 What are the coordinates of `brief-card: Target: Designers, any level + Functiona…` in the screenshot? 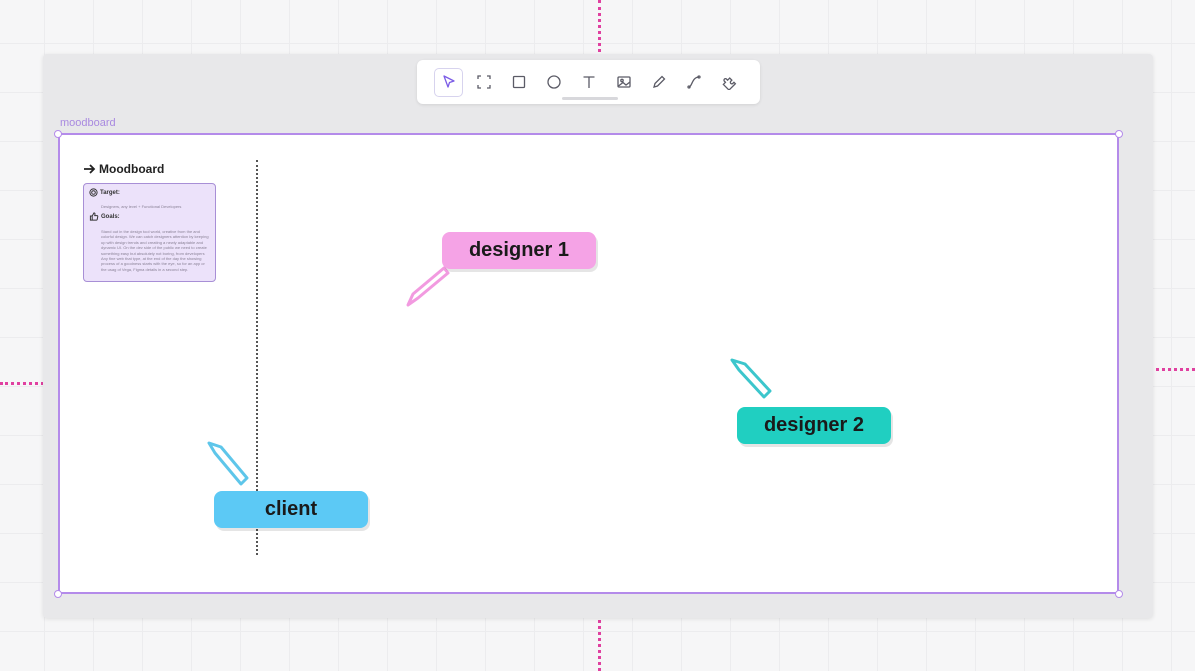 It's located at (149, 232).